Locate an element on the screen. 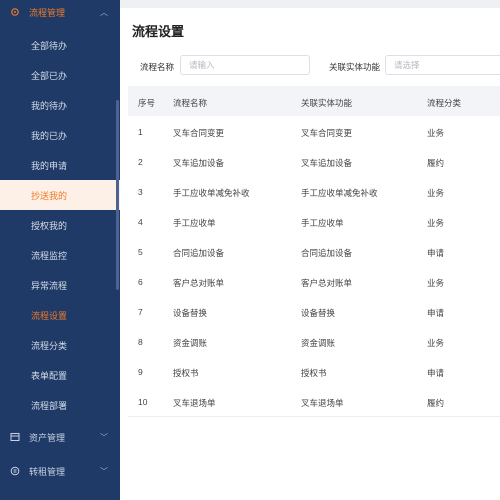 This screenshot has height=500, width=500. entity-select: 请选择 is located at coordinates (442, 65).